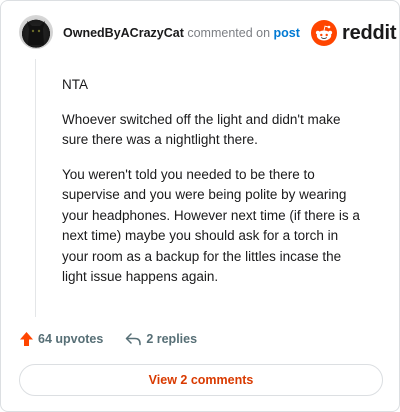  I want to click on comment-paragraph: NTA, so click(75, 84).